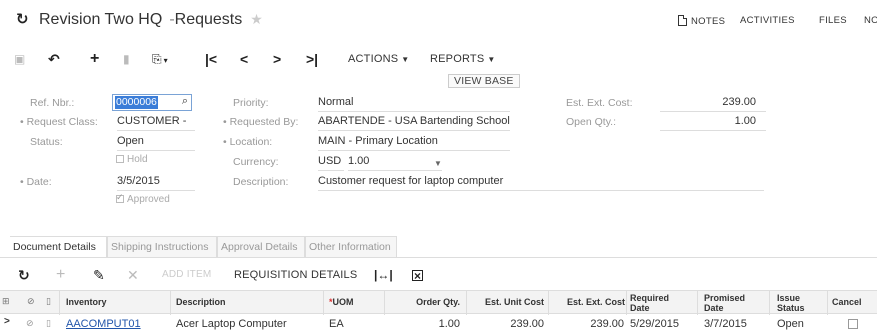  I want to click on column-header-uom: *UOM, so click(341, 302).